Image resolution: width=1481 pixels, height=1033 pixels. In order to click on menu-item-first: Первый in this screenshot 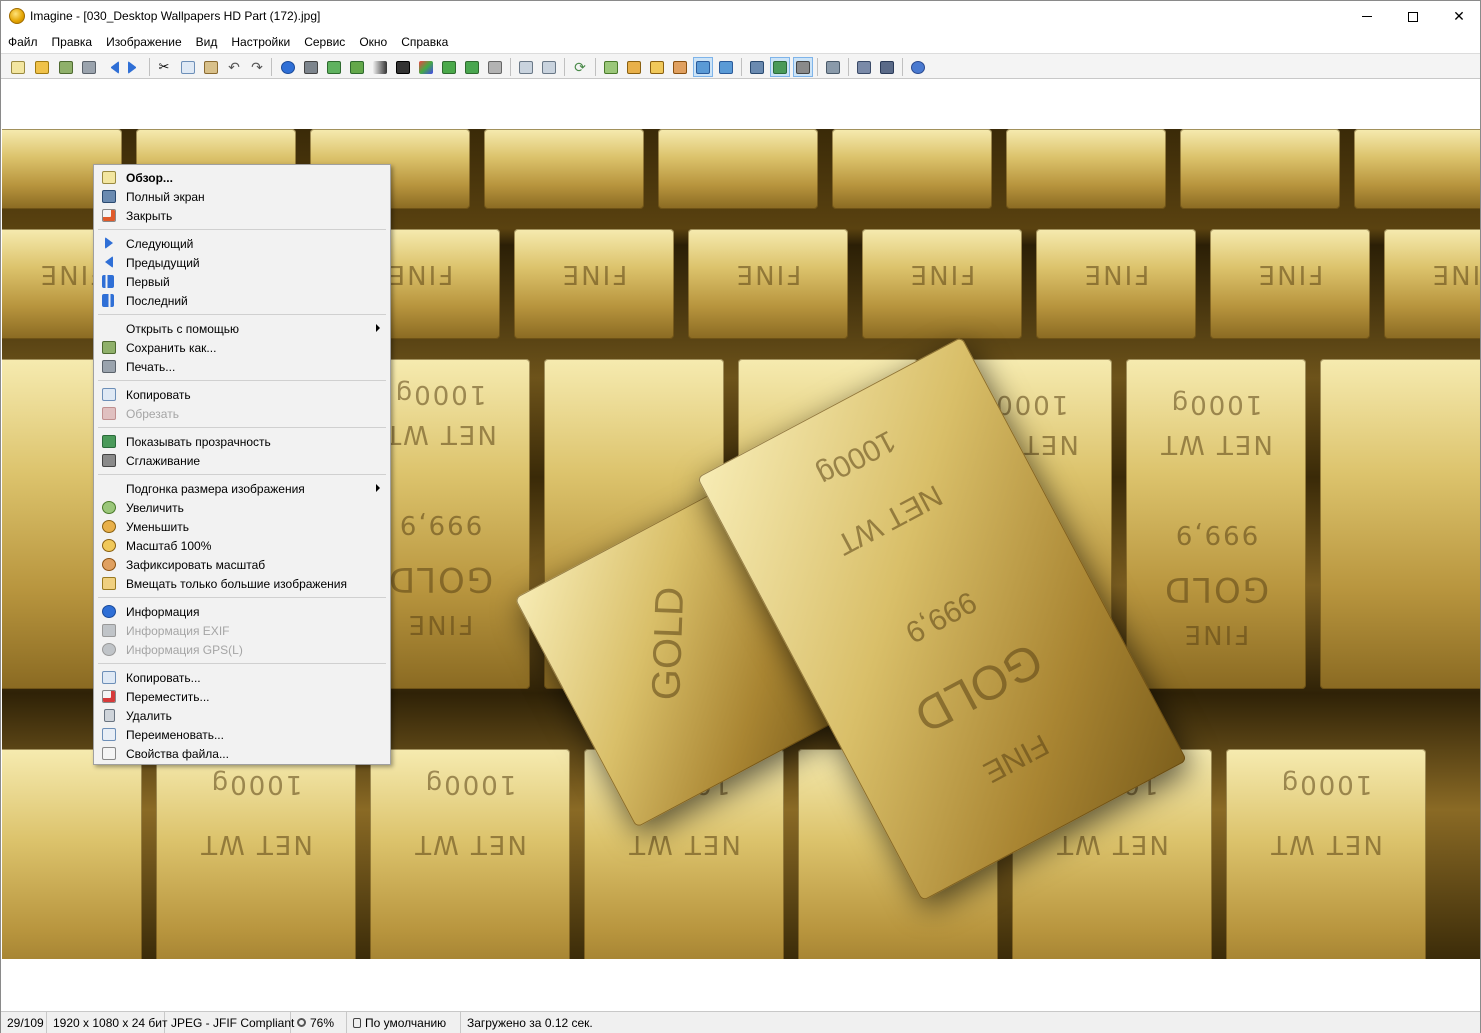, I will do `click(242, 281)`.